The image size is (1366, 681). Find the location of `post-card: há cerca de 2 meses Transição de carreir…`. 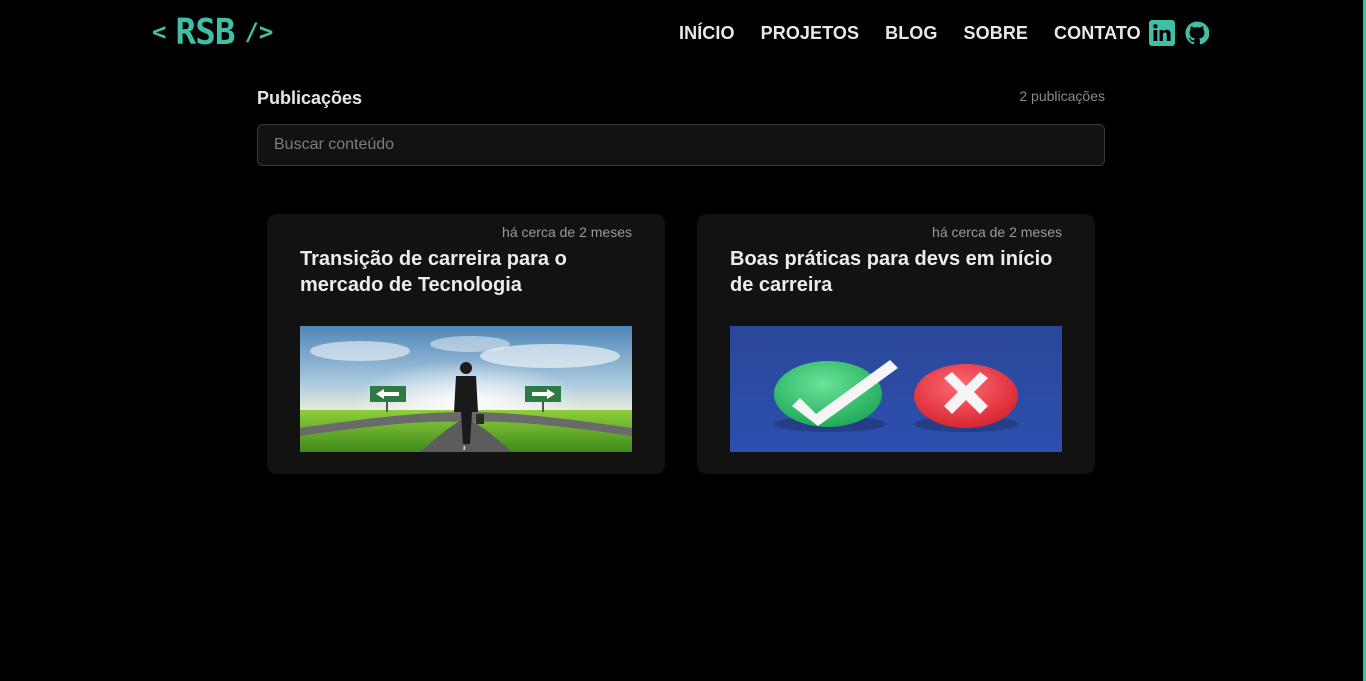

post-card: há cerca de 2 meses Transição de carreir… is located at coordinates (466, 344).